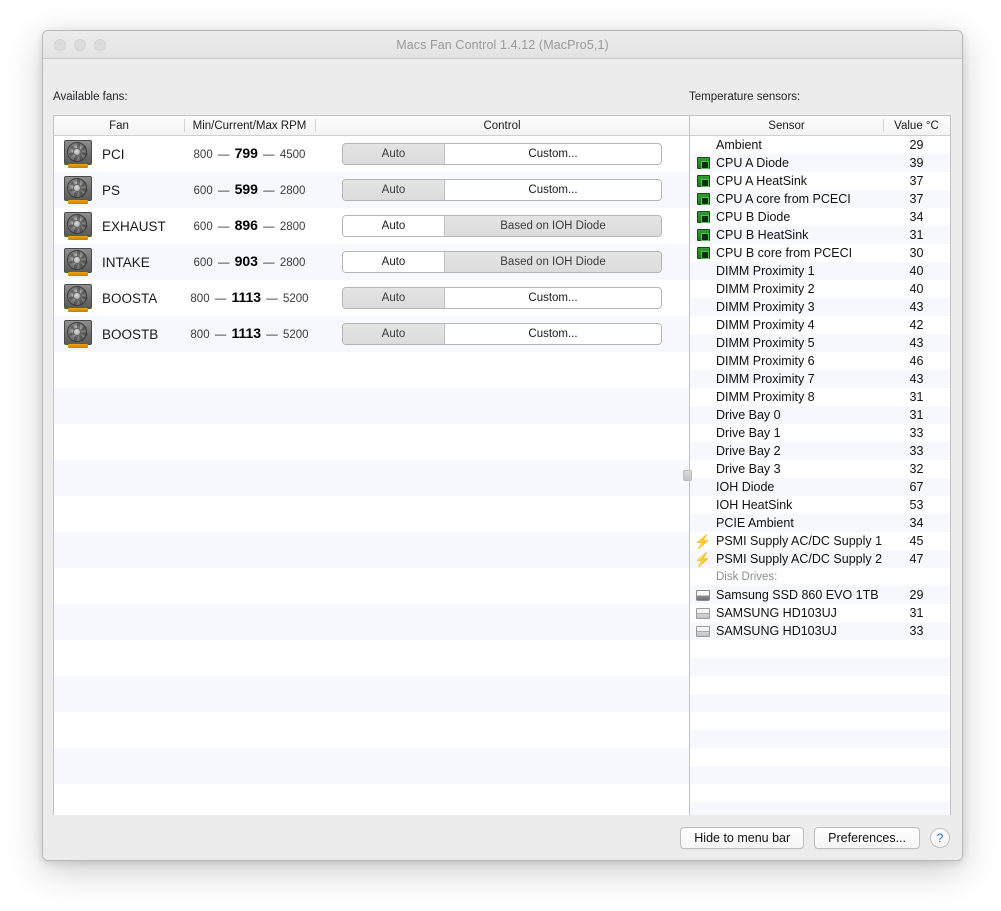 The image size is (1001, 911). I want to click on sensor-row: Samsung SSD 860 EVO 1TB 29, so click(820, 595).